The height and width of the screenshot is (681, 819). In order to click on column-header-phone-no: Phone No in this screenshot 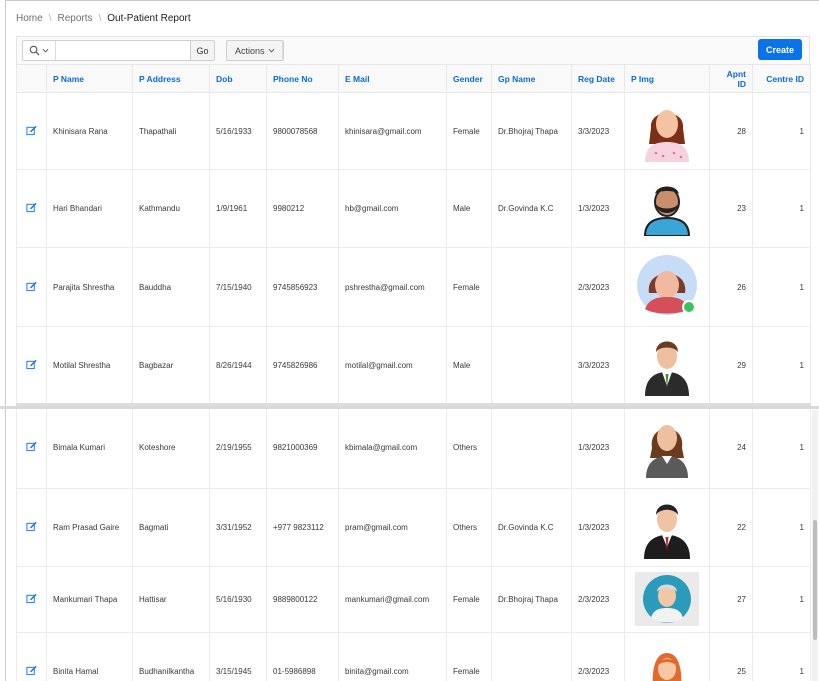, I will do `click(302, 78)`.